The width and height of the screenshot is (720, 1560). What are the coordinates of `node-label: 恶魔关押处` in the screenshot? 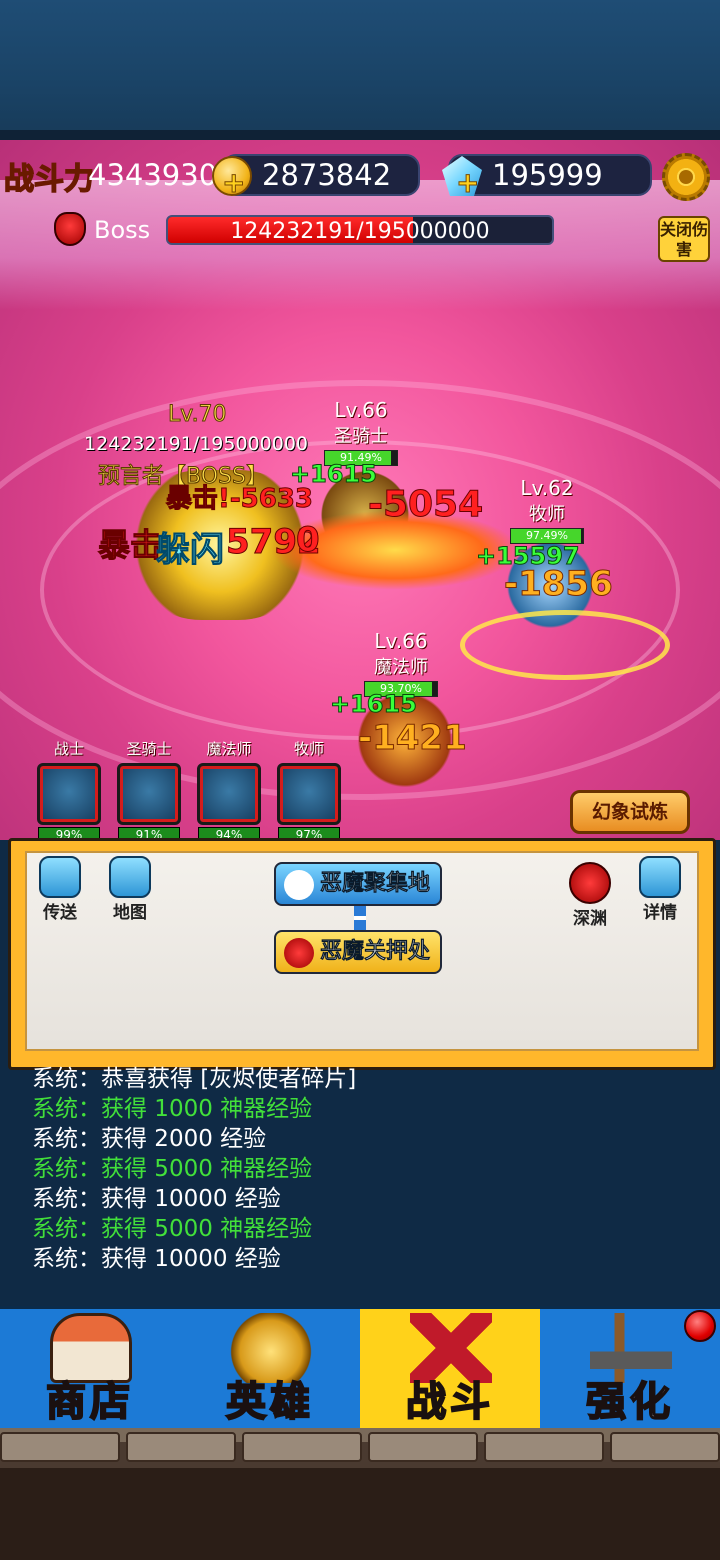 It's located at (375, 952).